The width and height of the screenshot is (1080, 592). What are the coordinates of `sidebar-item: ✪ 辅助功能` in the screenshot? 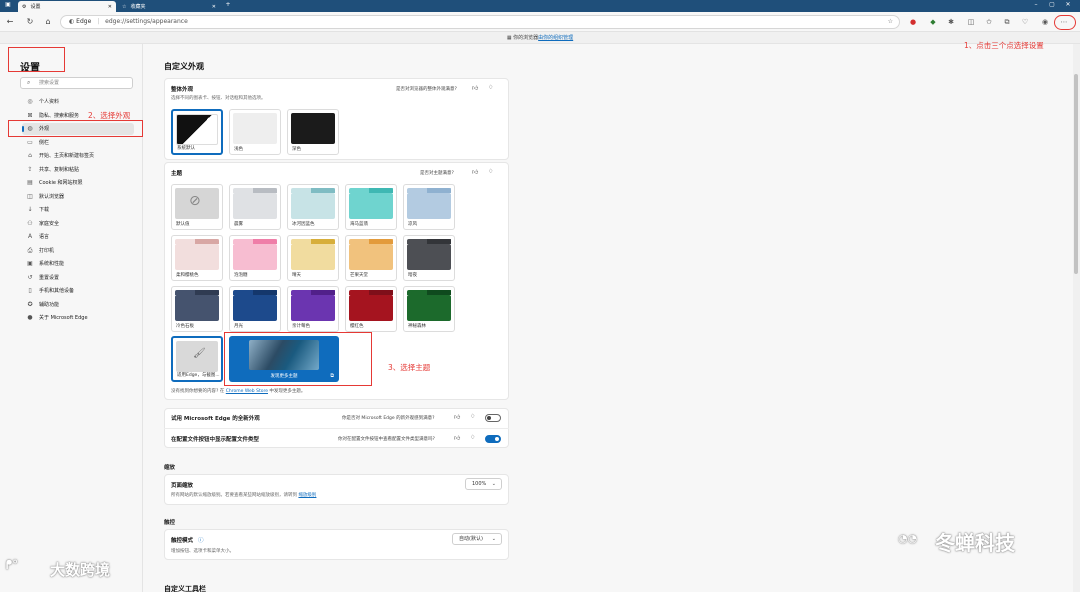 It's located at (78, 305).